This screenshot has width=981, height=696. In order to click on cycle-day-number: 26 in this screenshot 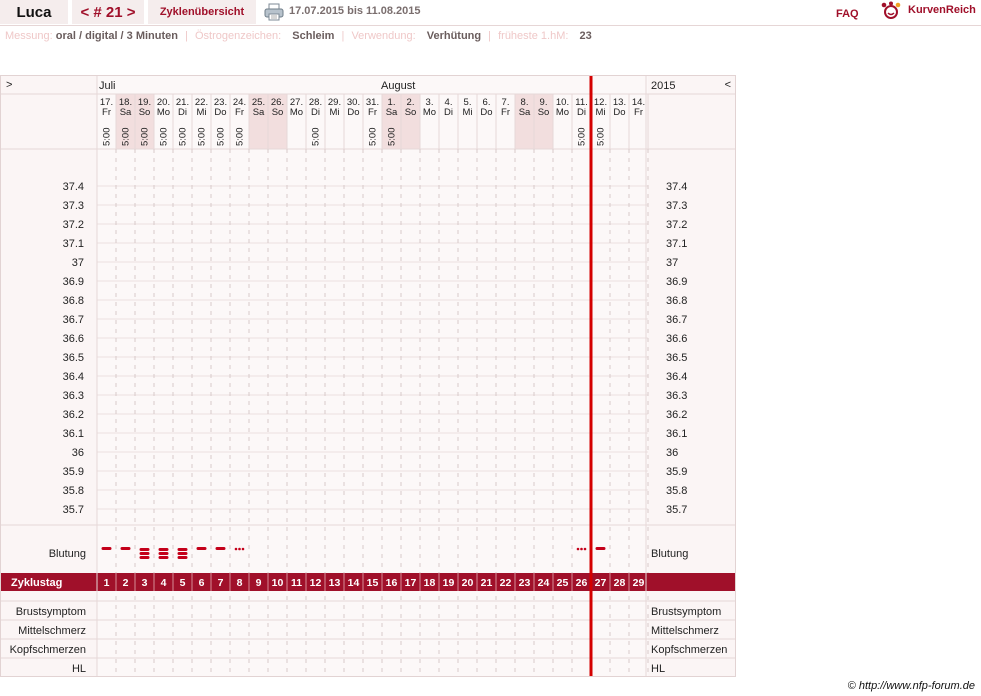, I will do `click(582, 583)`.